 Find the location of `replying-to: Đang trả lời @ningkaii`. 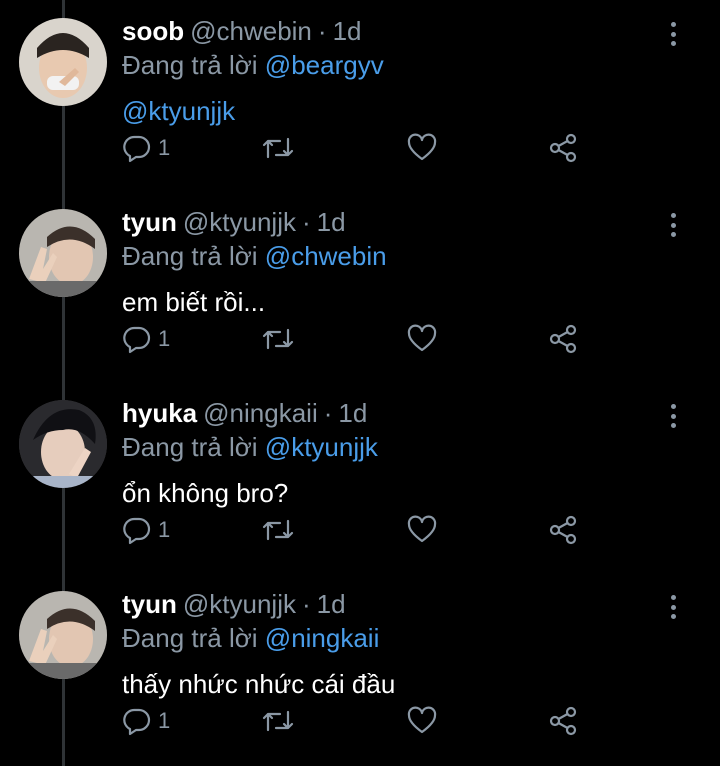

replying-to: Đang trả lời @ningkaii is located at coordinates (250, 638).